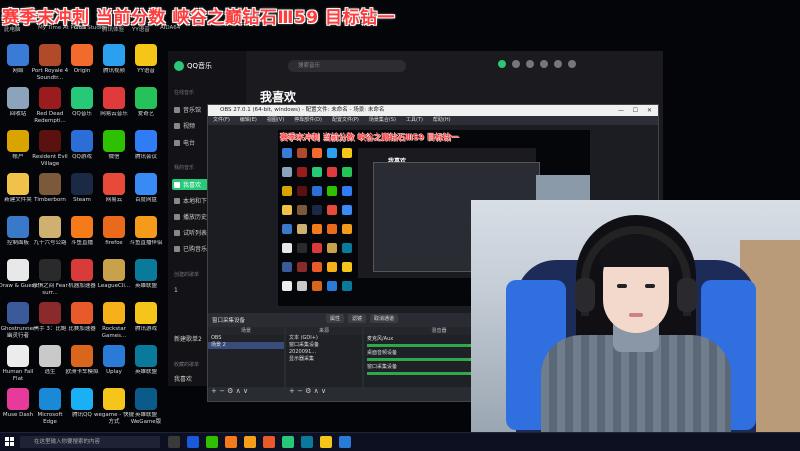 The width and height of the screenshot is (800, 451). Describe the element at coordinates (516, 64) in the screenshot. I see `skin-icon` at that location.